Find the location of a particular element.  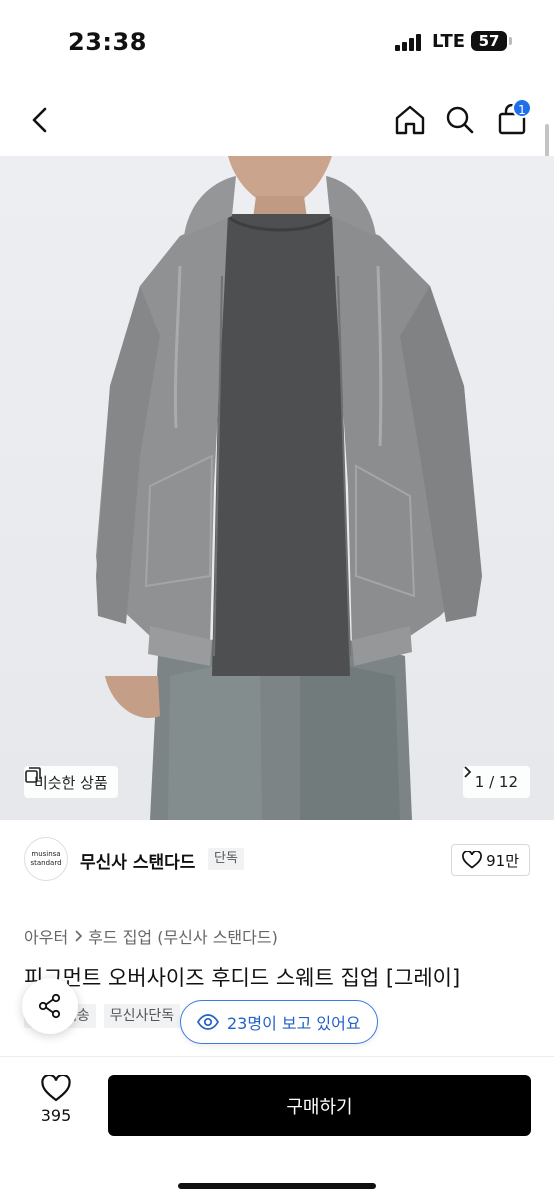

search-icon is located at coordinates (460, 120).